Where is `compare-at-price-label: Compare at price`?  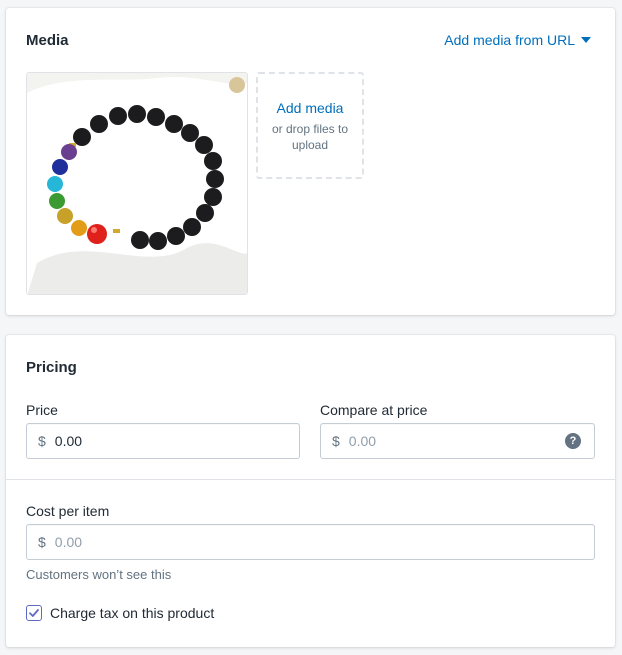 compare-at-price-label: Compare at price is located at coordinates (374, 410).